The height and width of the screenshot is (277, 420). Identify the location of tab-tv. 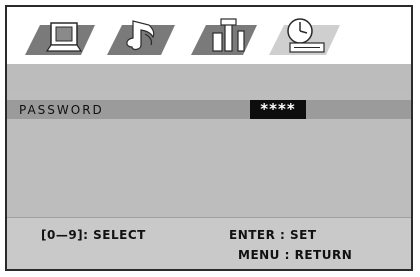
(60, 38).